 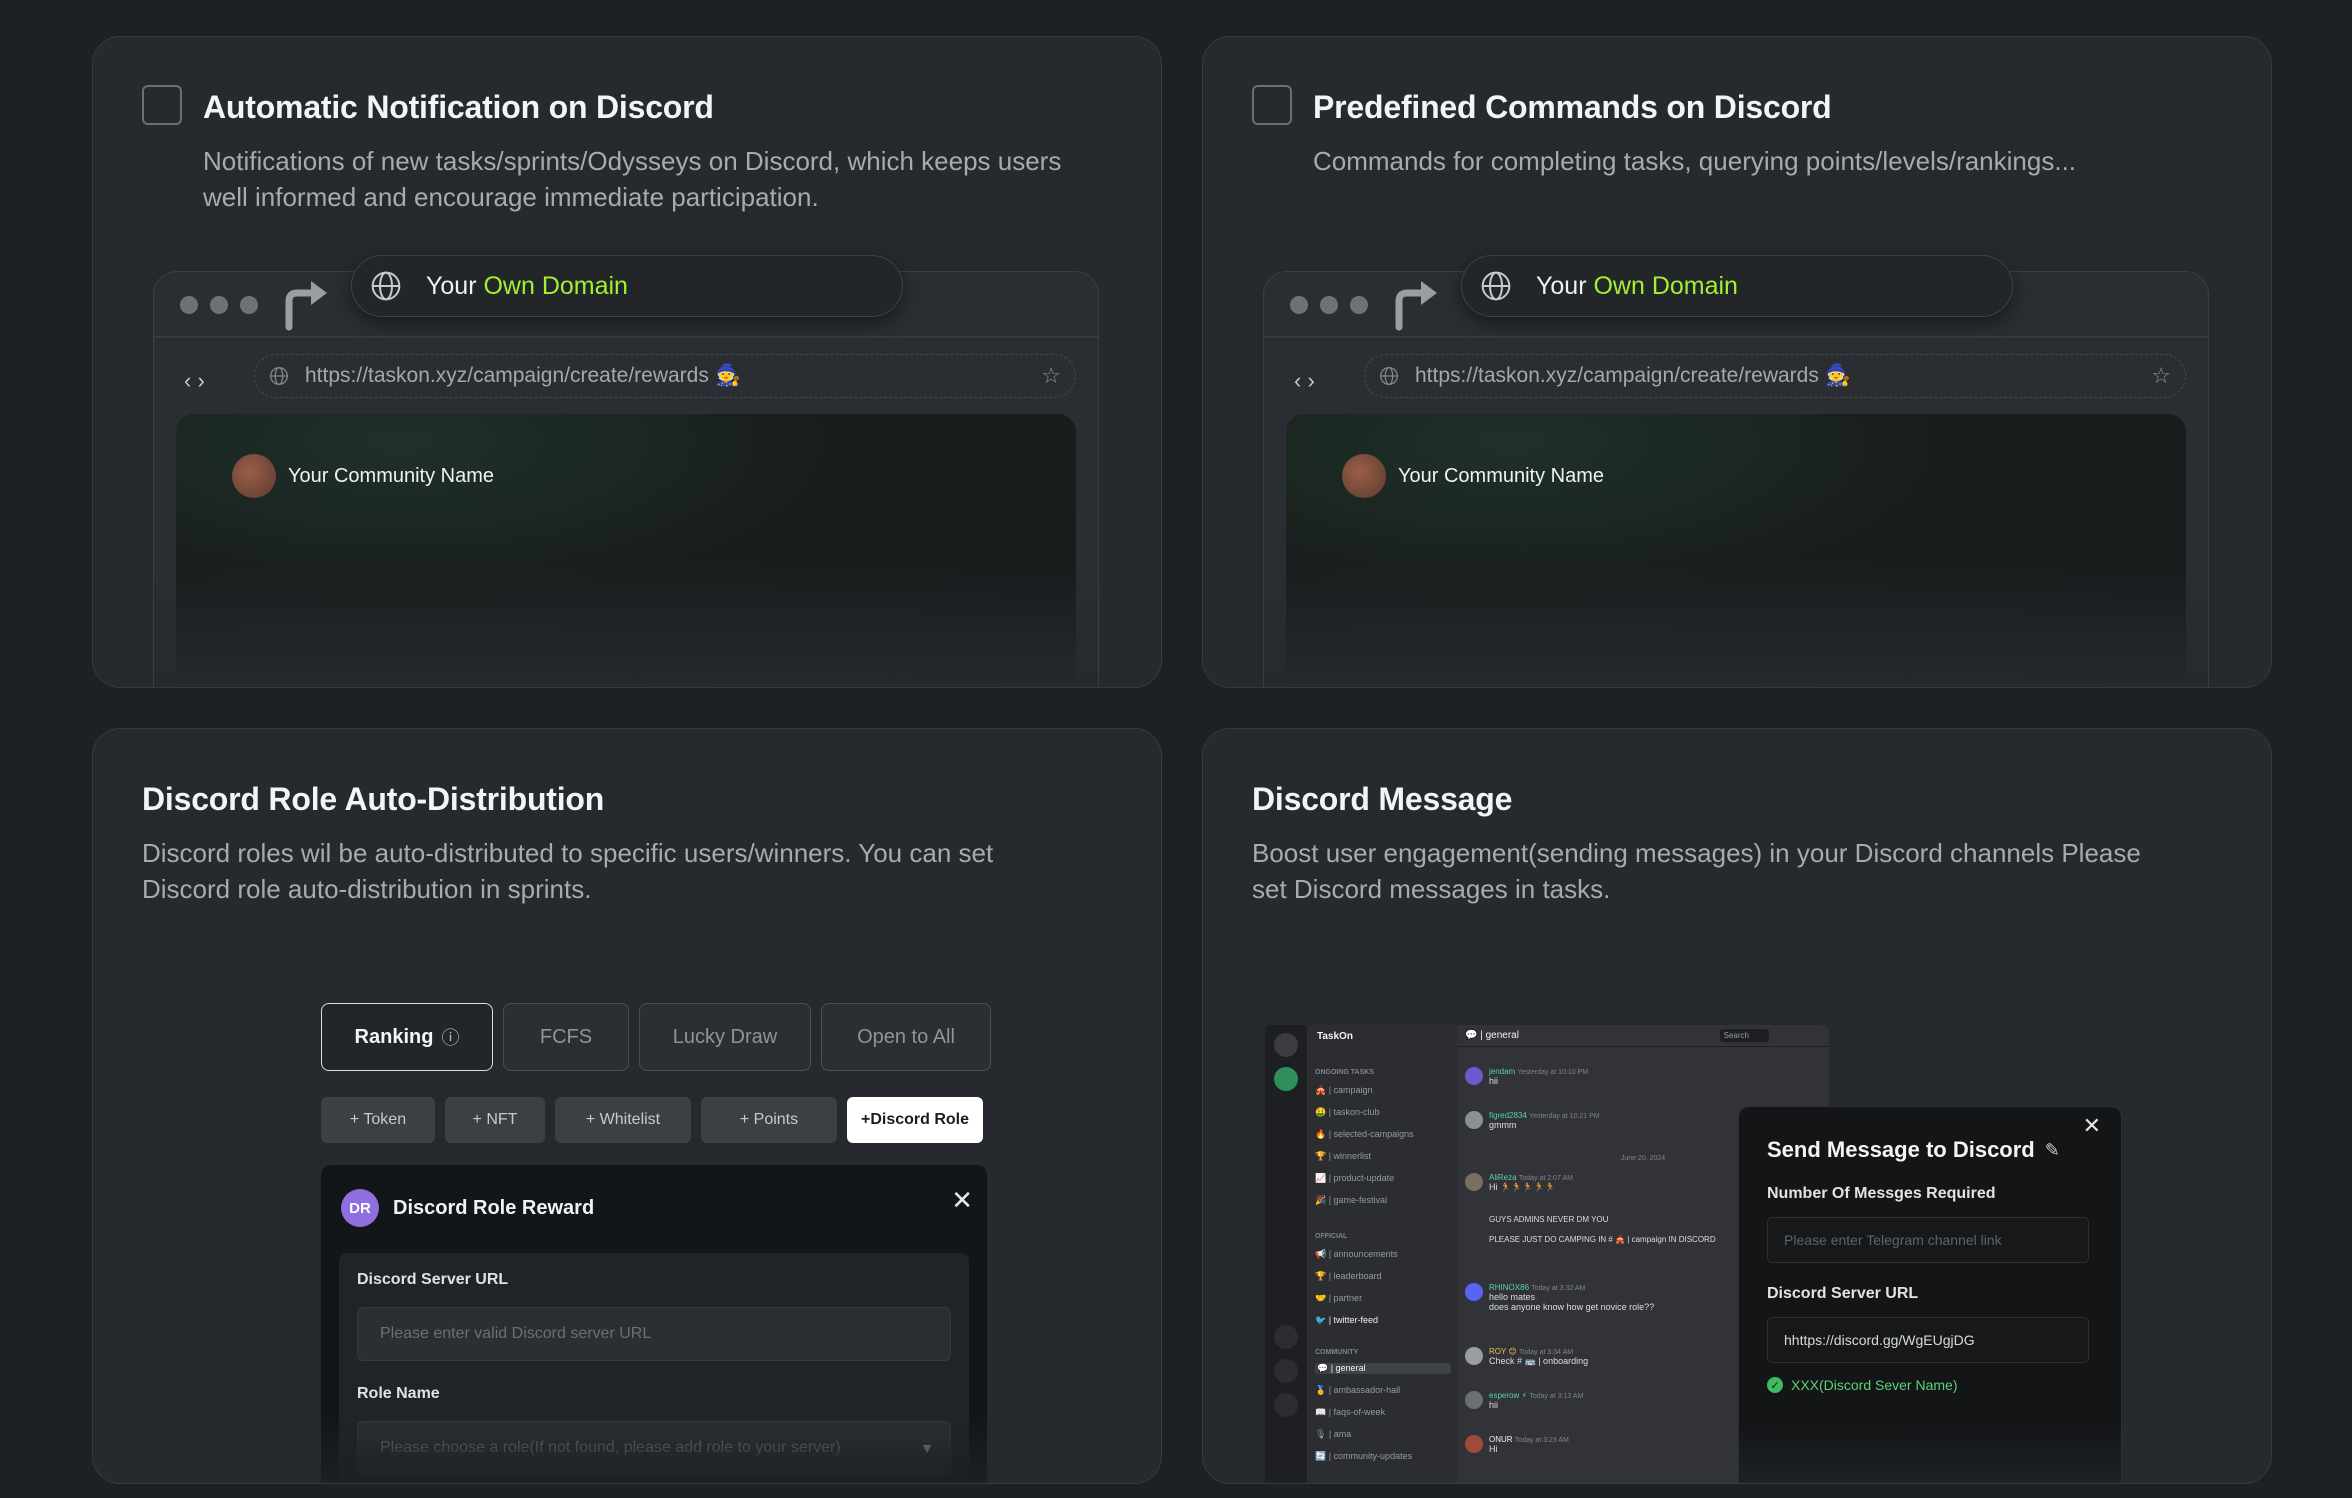 What do you see at coordinates (1364, 1134) in the screenshot?
I see `channel-item: 🔥 | selected-campaigns` at bounding box center [1364, 1134].